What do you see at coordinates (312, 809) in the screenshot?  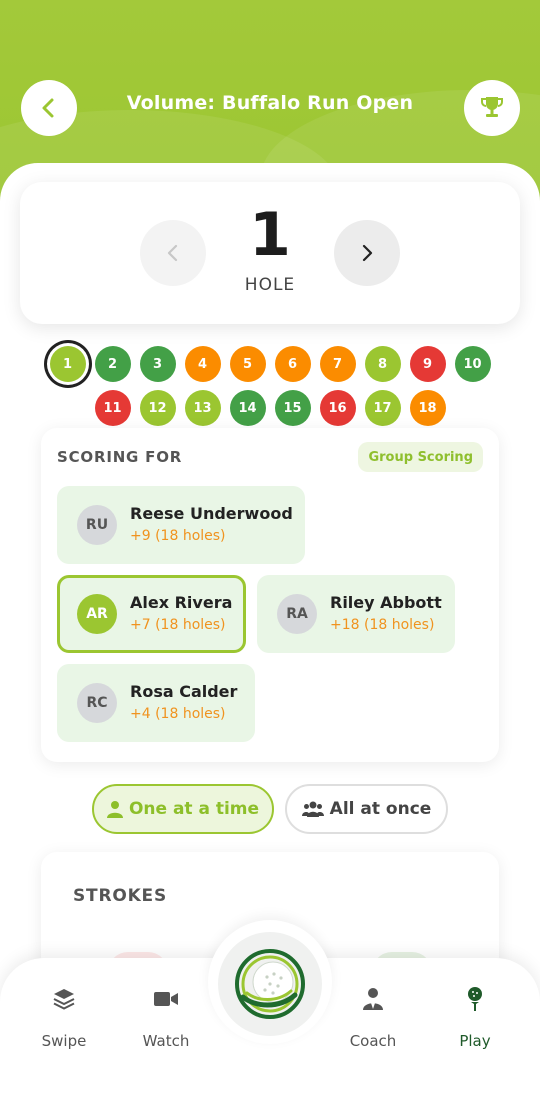 I see `users-icon` at bounding box center [312, 809].